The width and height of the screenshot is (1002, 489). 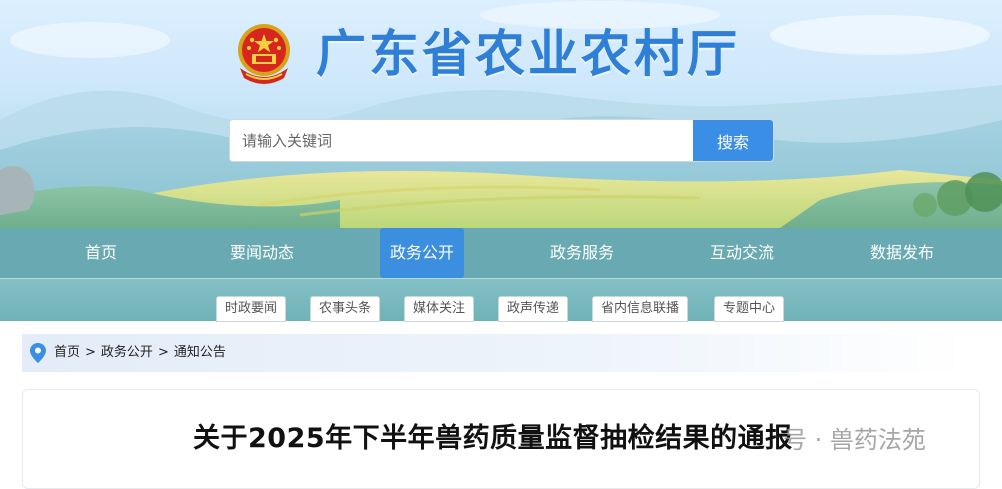 What do you see at coordinates (528, 54) in the screenshot?
I see `site-title: 广东省农业农村厅` at bounding box center [528, 54].